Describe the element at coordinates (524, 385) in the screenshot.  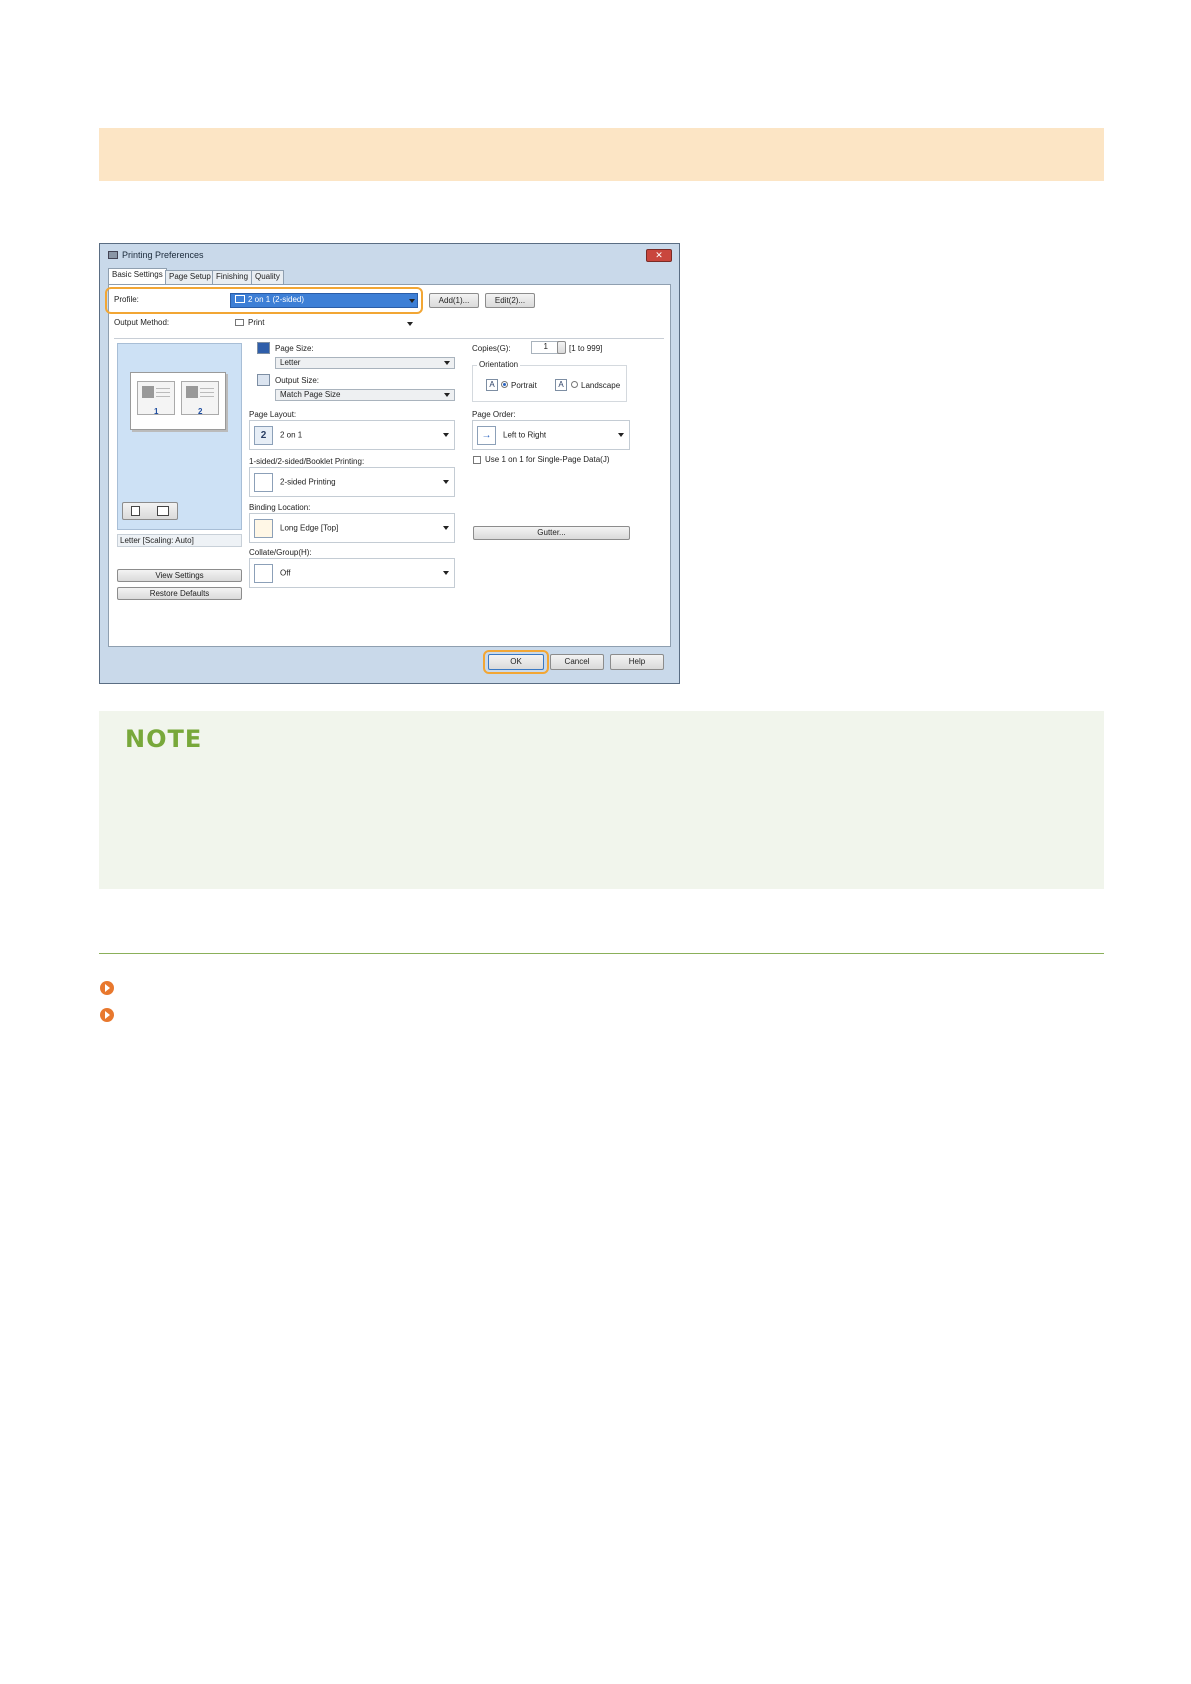
I see `portrait-label: Portrait` at that location.